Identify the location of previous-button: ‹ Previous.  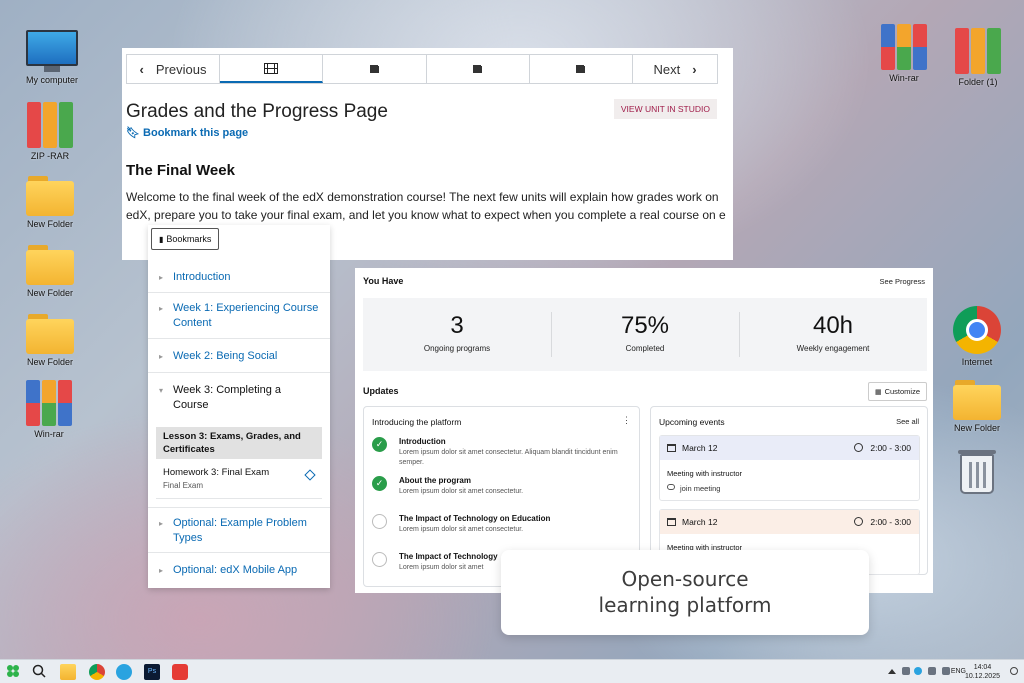
(173, 69).